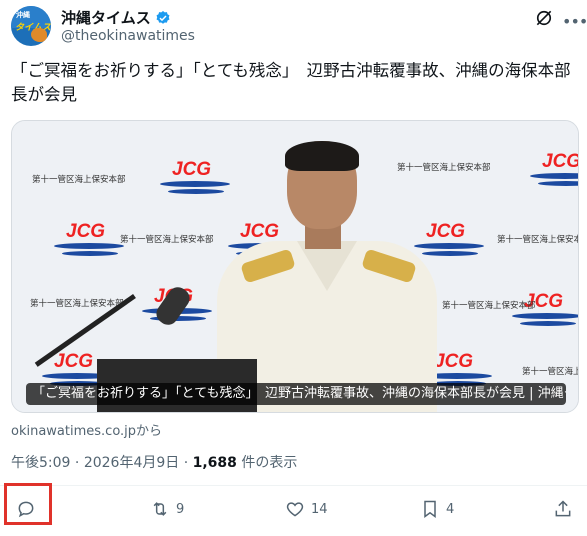 This screenshot has width=587, height=536. What do you see at coordinates (306, 509) in the screenshot?
I see `like-button: 14` at bounding box center [306, 509].